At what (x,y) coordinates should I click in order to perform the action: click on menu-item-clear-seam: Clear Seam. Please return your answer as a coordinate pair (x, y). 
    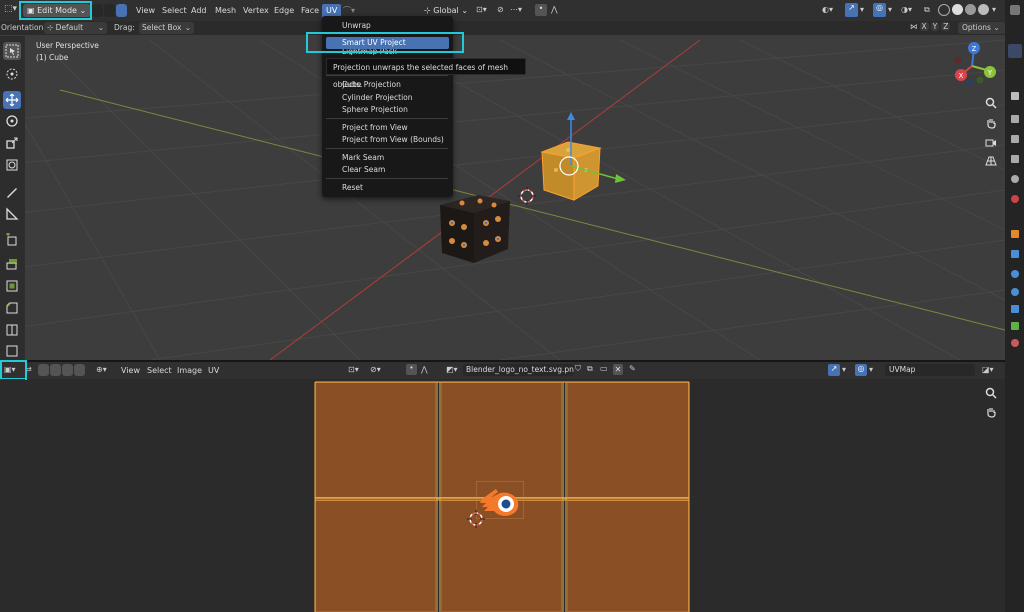
    Looking at the image, I should click on (363, 170).